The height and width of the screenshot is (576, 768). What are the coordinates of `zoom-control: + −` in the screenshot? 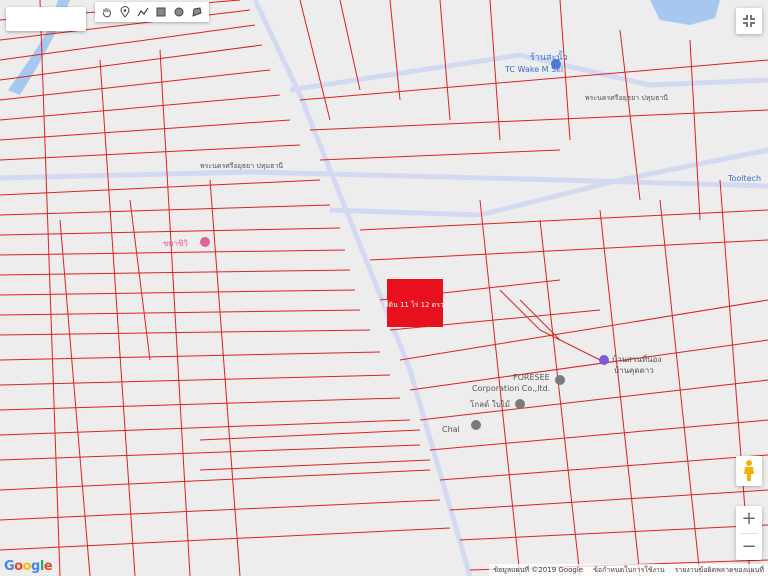 It's located at (749, 533).